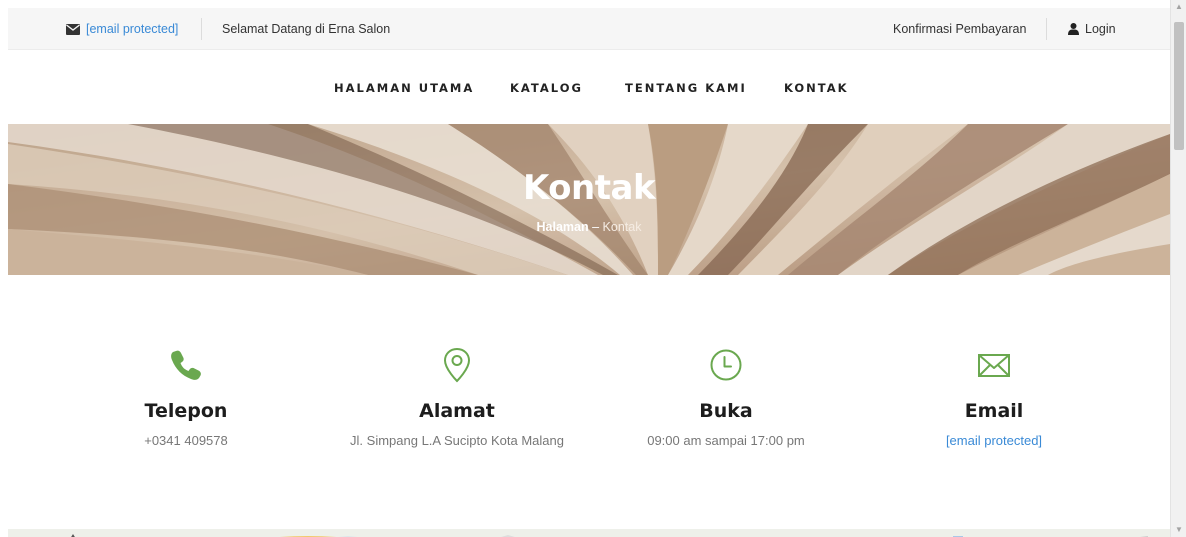 The image size is (1186, 537). I want to click on contact-title: Telepon, so click(186, 411).